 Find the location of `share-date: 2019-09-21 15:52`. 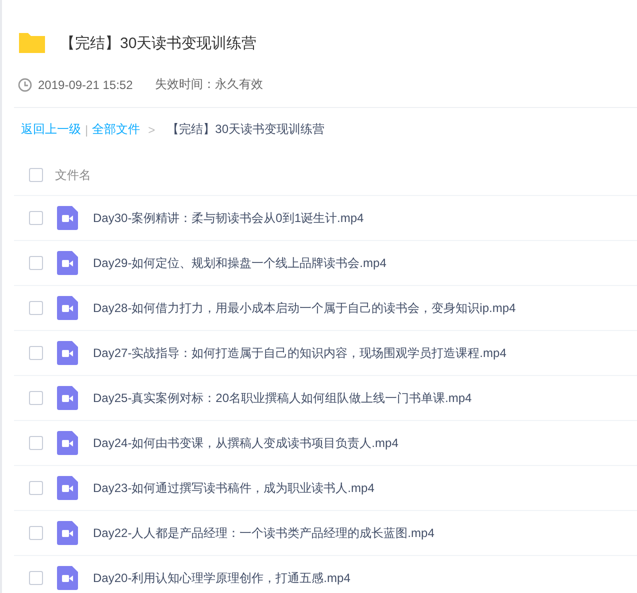

share-date: 2019-09-21 15:52 is located at coordinates (85, 85).